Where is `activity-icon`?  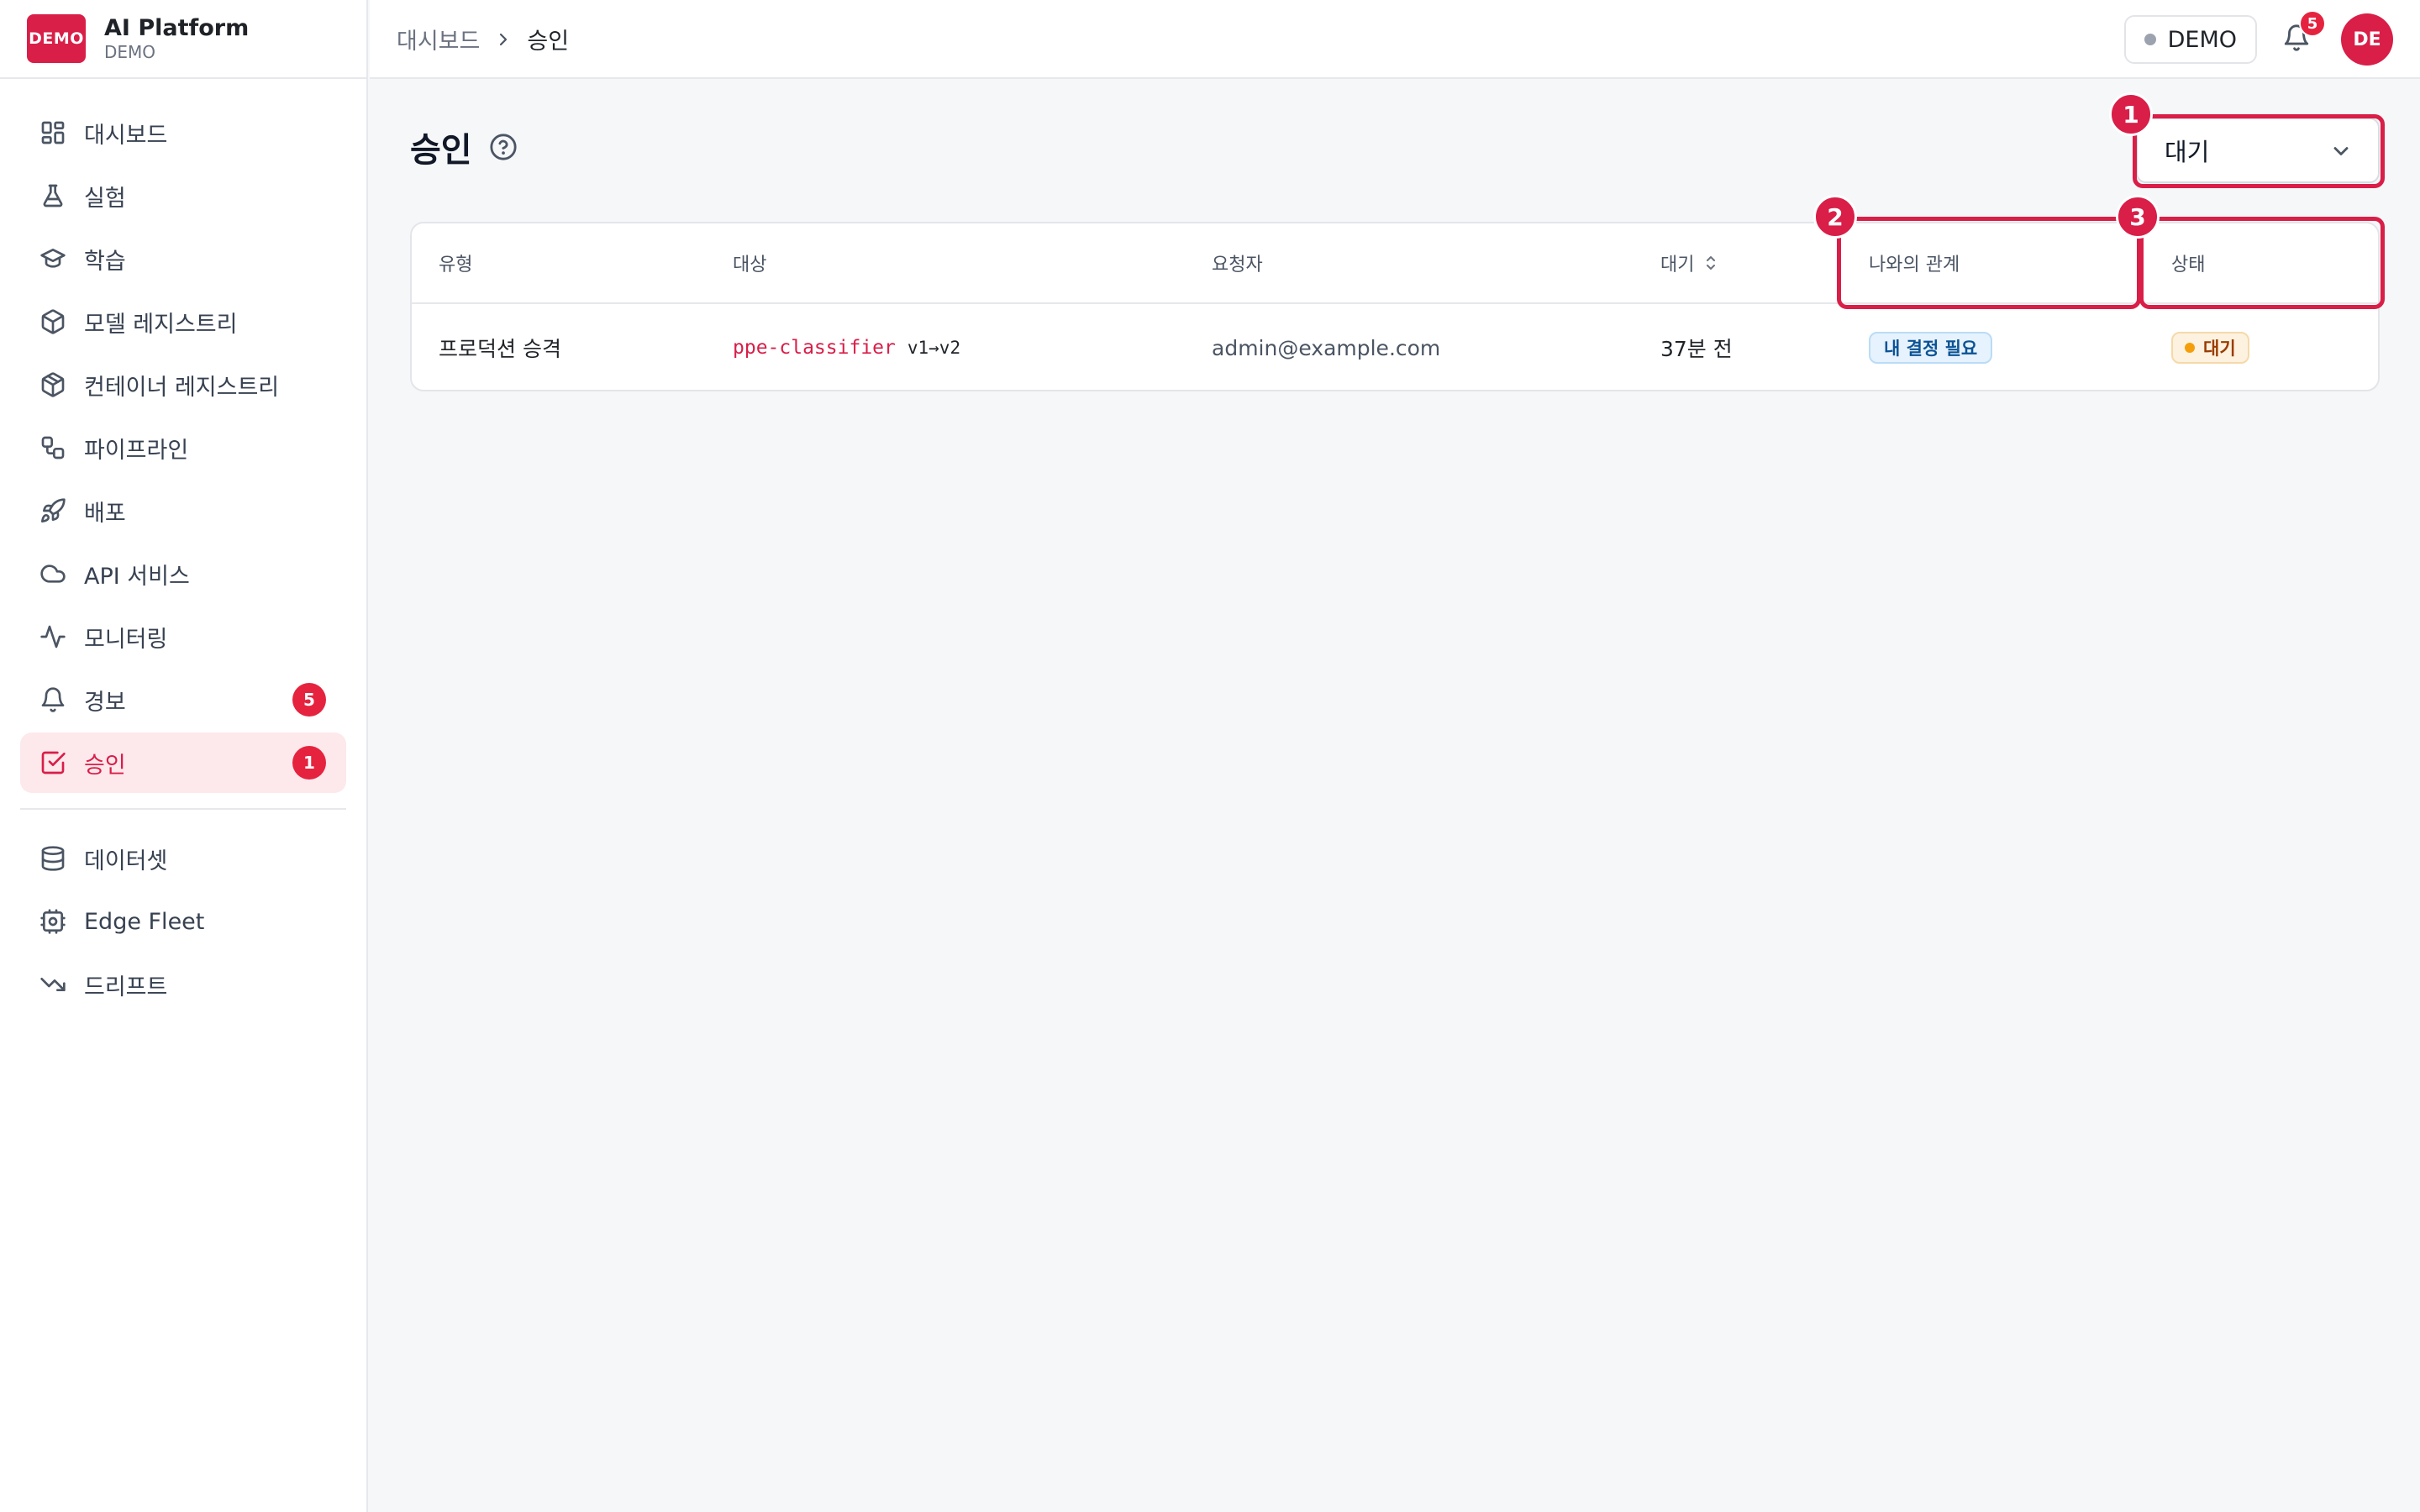 activity-icon is located at coordinates (53, 636).